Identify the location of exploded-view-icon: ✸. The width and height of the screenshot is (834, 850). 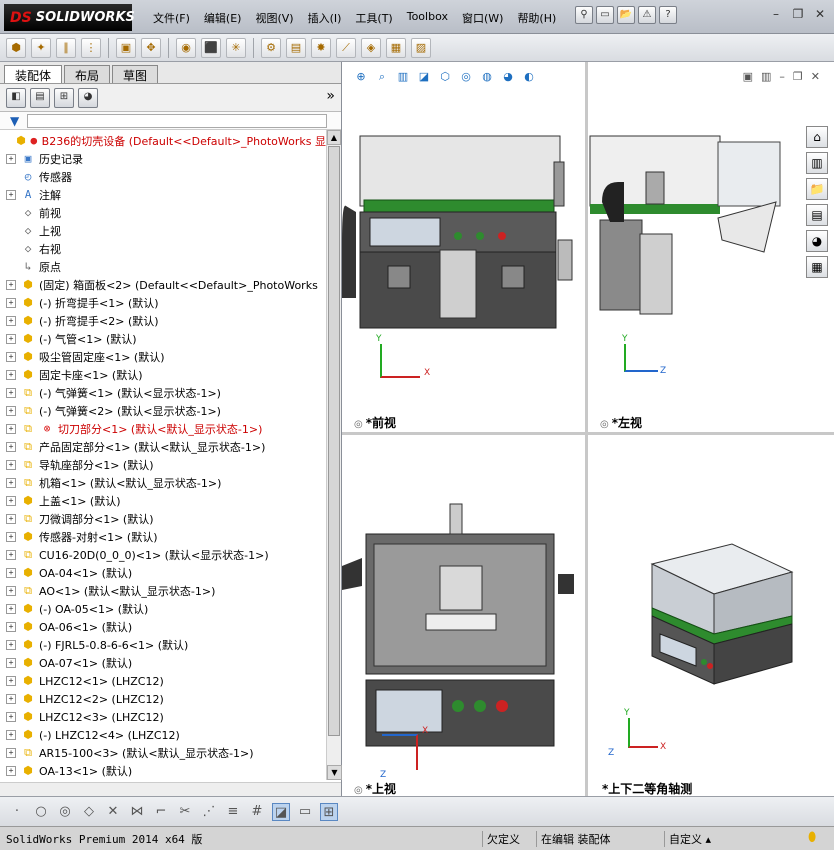
(321, 47).